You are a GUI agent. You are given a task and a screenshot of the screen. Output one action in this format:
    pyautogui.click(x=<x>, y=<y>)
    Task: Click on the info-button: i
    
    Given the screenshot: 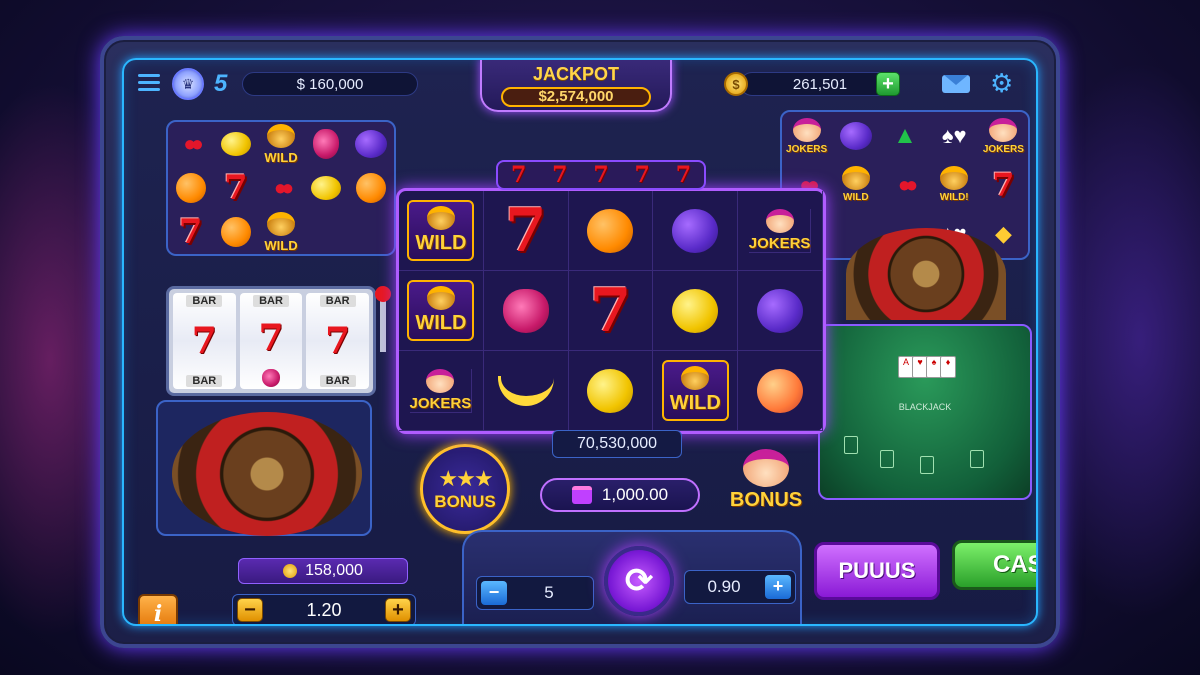 What is the action you would take?
    pyautogui.click(x=158, y=609)
    